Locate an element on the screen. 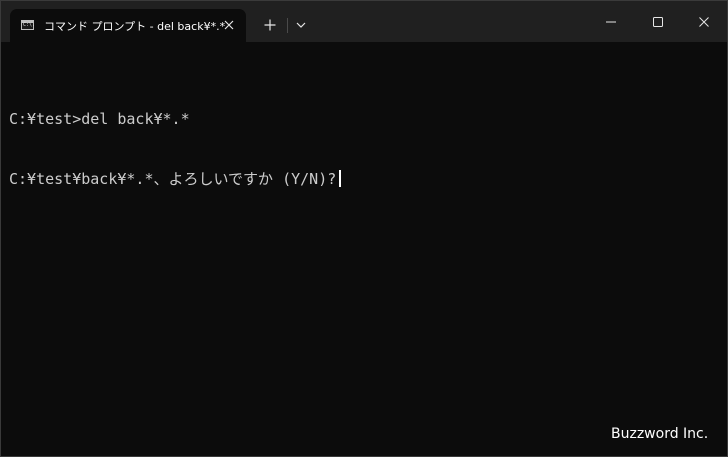 The height and width of the screenshot is (457, 728). tab-command-prompt: C:\. コマンド プロンプト - del back¥*.* is located at coordinates (128, 25).